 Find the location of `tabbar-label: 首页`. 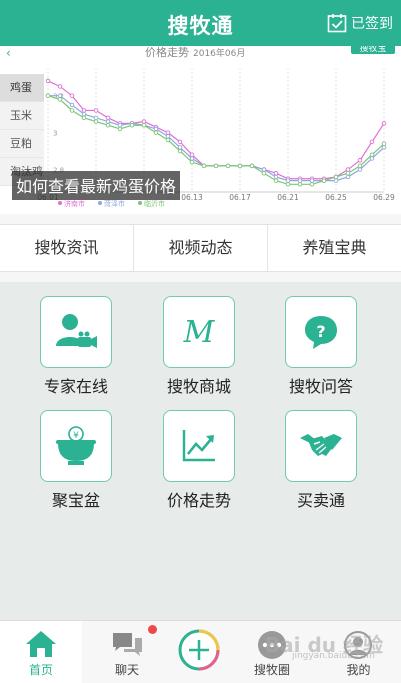

tabbar-label: 首页 is located at coordinates (40, 670).